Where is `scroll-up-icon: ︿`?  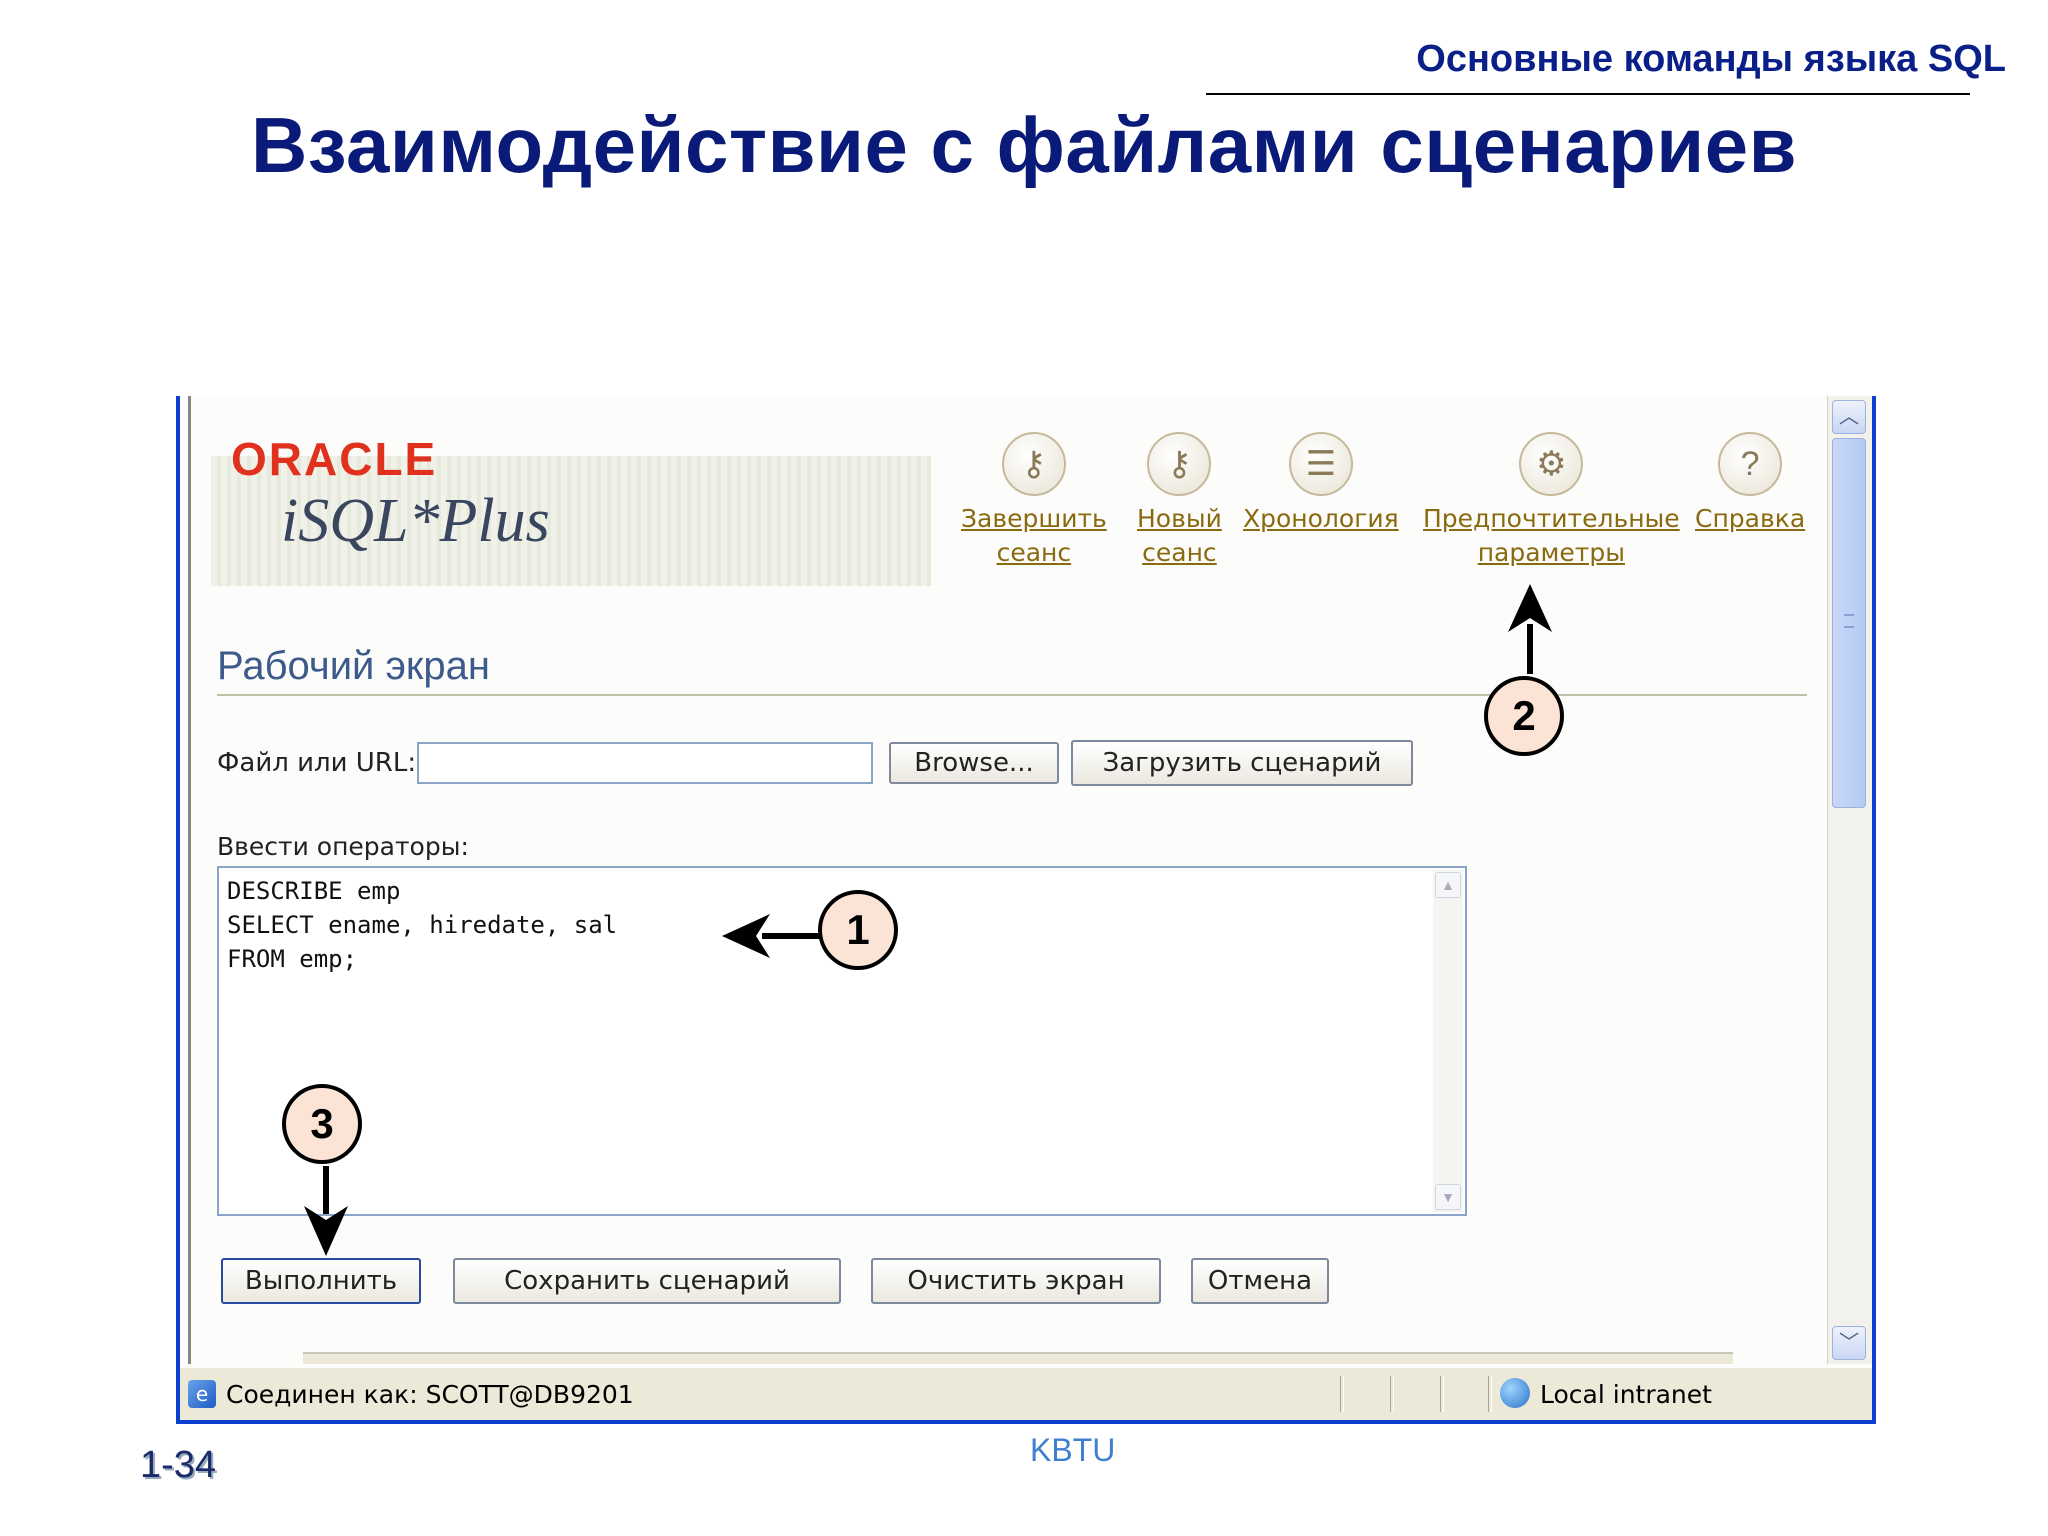 scroll-up-icon: ︿ is located at coordinates (1849, 417).